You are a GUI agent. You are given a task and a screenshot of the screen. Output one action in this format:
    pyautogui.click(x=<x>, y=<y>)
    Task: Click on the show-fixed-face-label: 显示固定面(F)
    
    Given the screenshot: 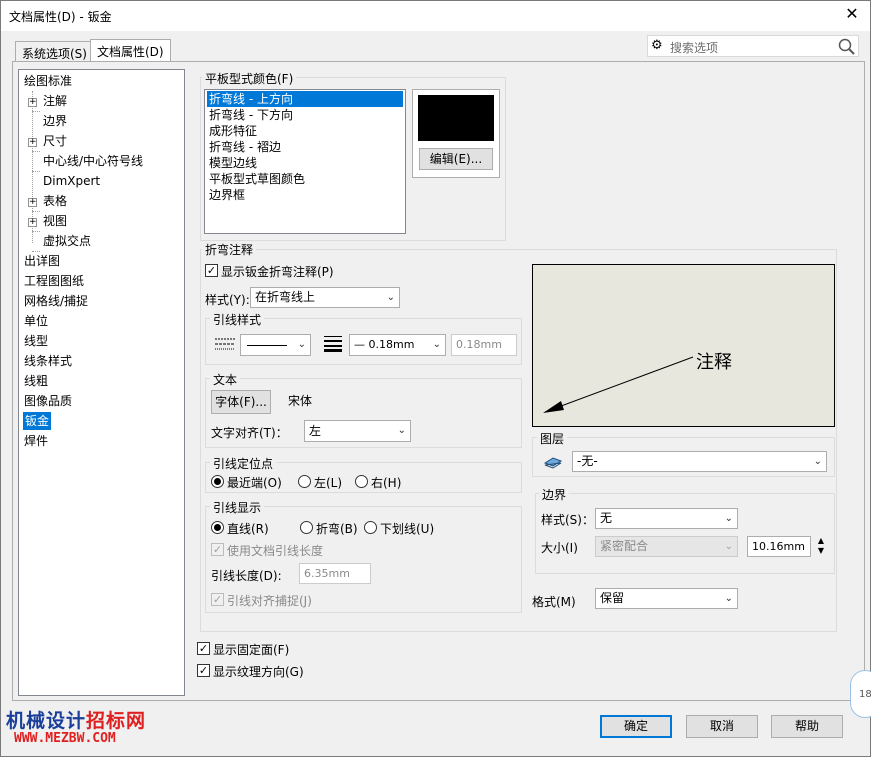 What is the action you would take?
    pyautogui.click(x=251, y=650)
    